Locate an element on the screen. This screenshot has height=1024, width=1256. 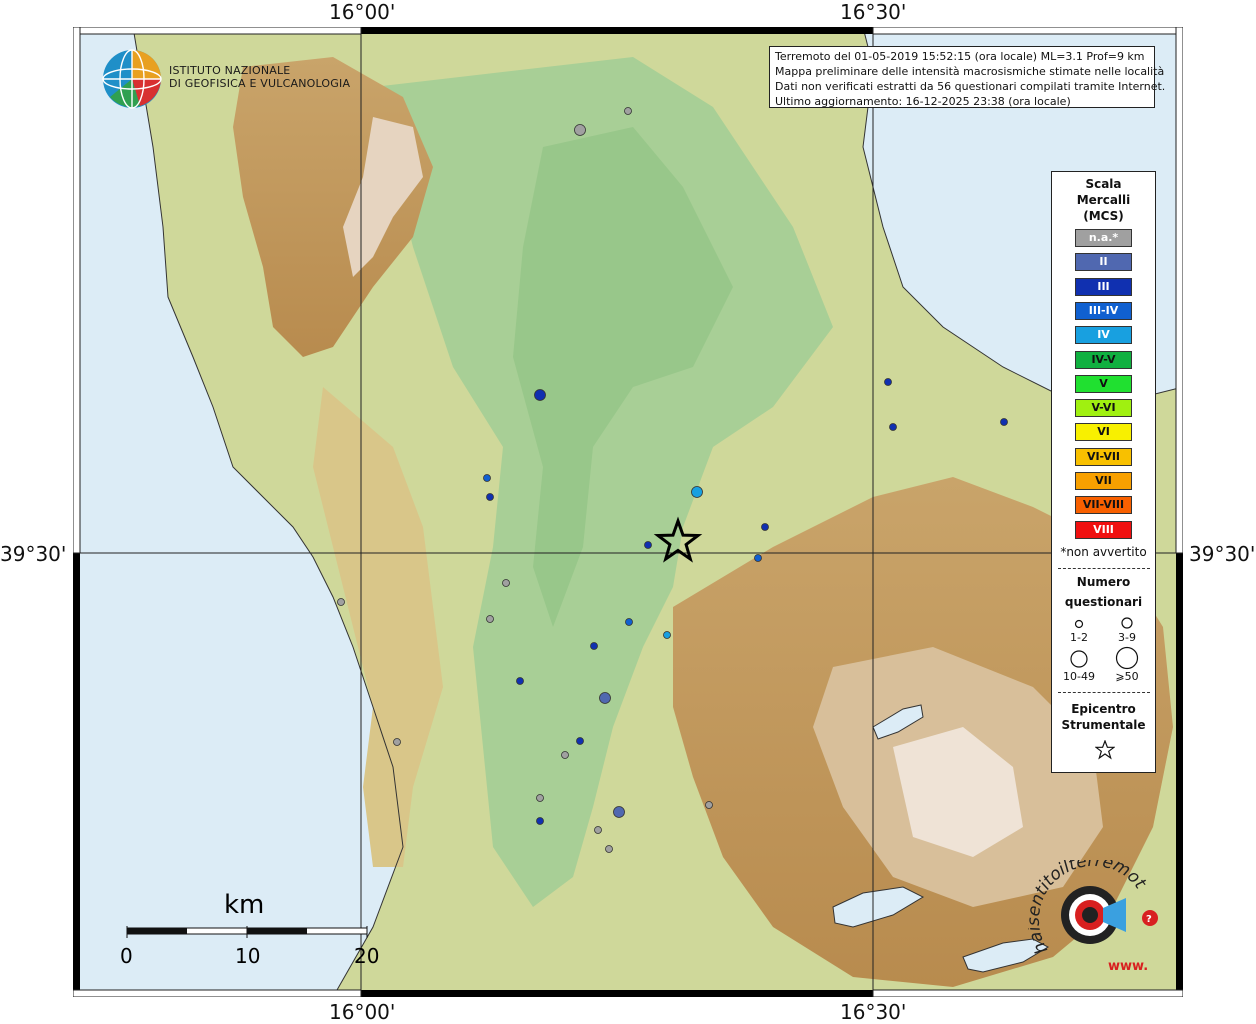
coord-bottom-right: 16°30' is located at coordinates (873, 1012).